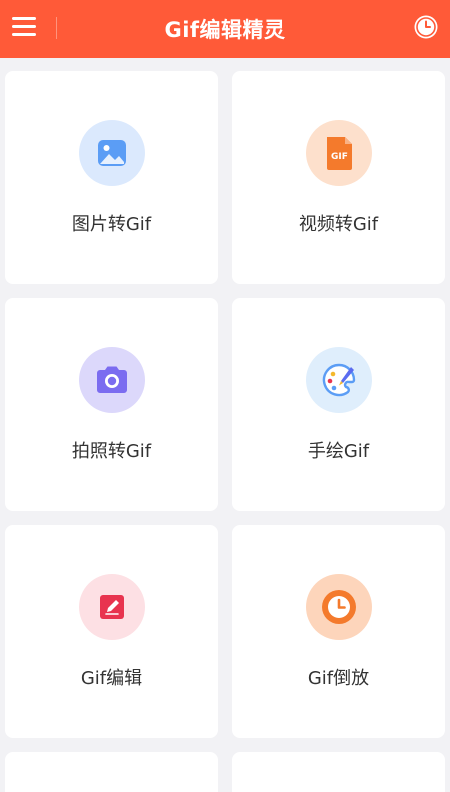  Describe the element at coordinates (426, 27) in the screenshot. I see `history-clock-icon` at that location.